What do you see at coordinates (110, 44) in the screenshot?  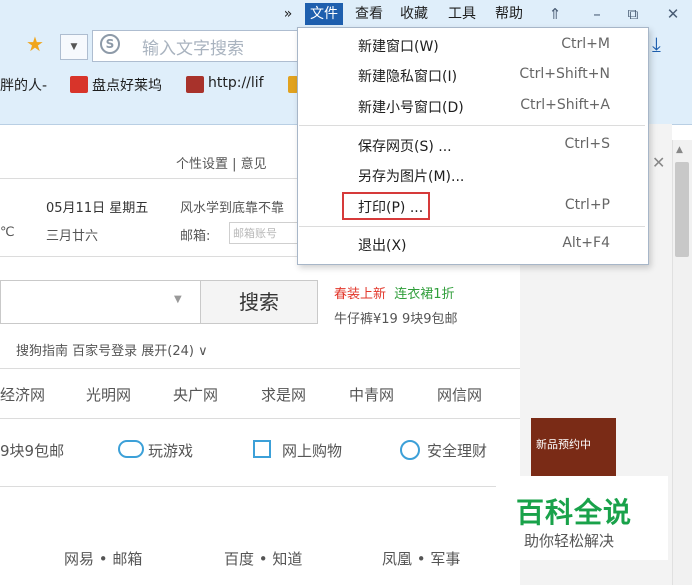 I see `search-engine-icon: S` at bounding box center [110, 44].